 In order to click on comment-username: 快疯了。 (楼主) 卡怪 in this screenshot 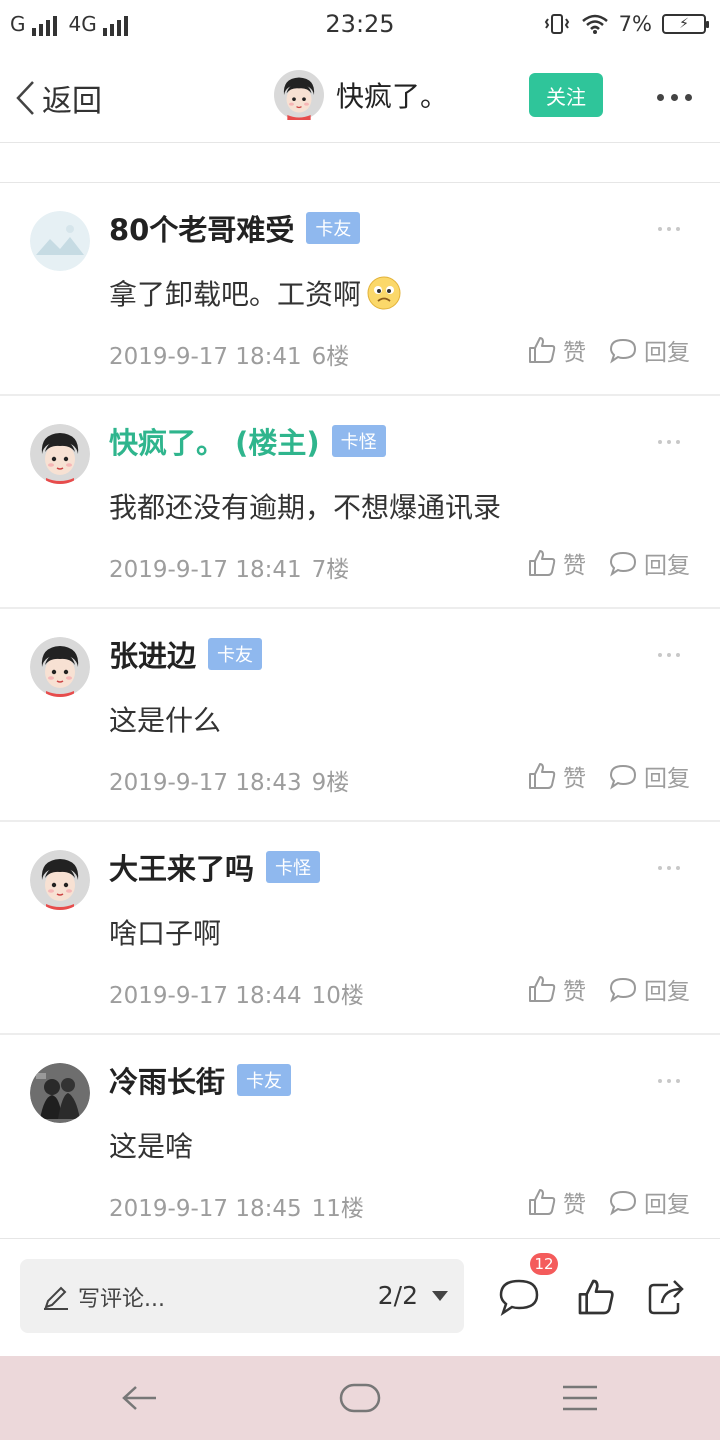, I will do `click(247, 441)`.